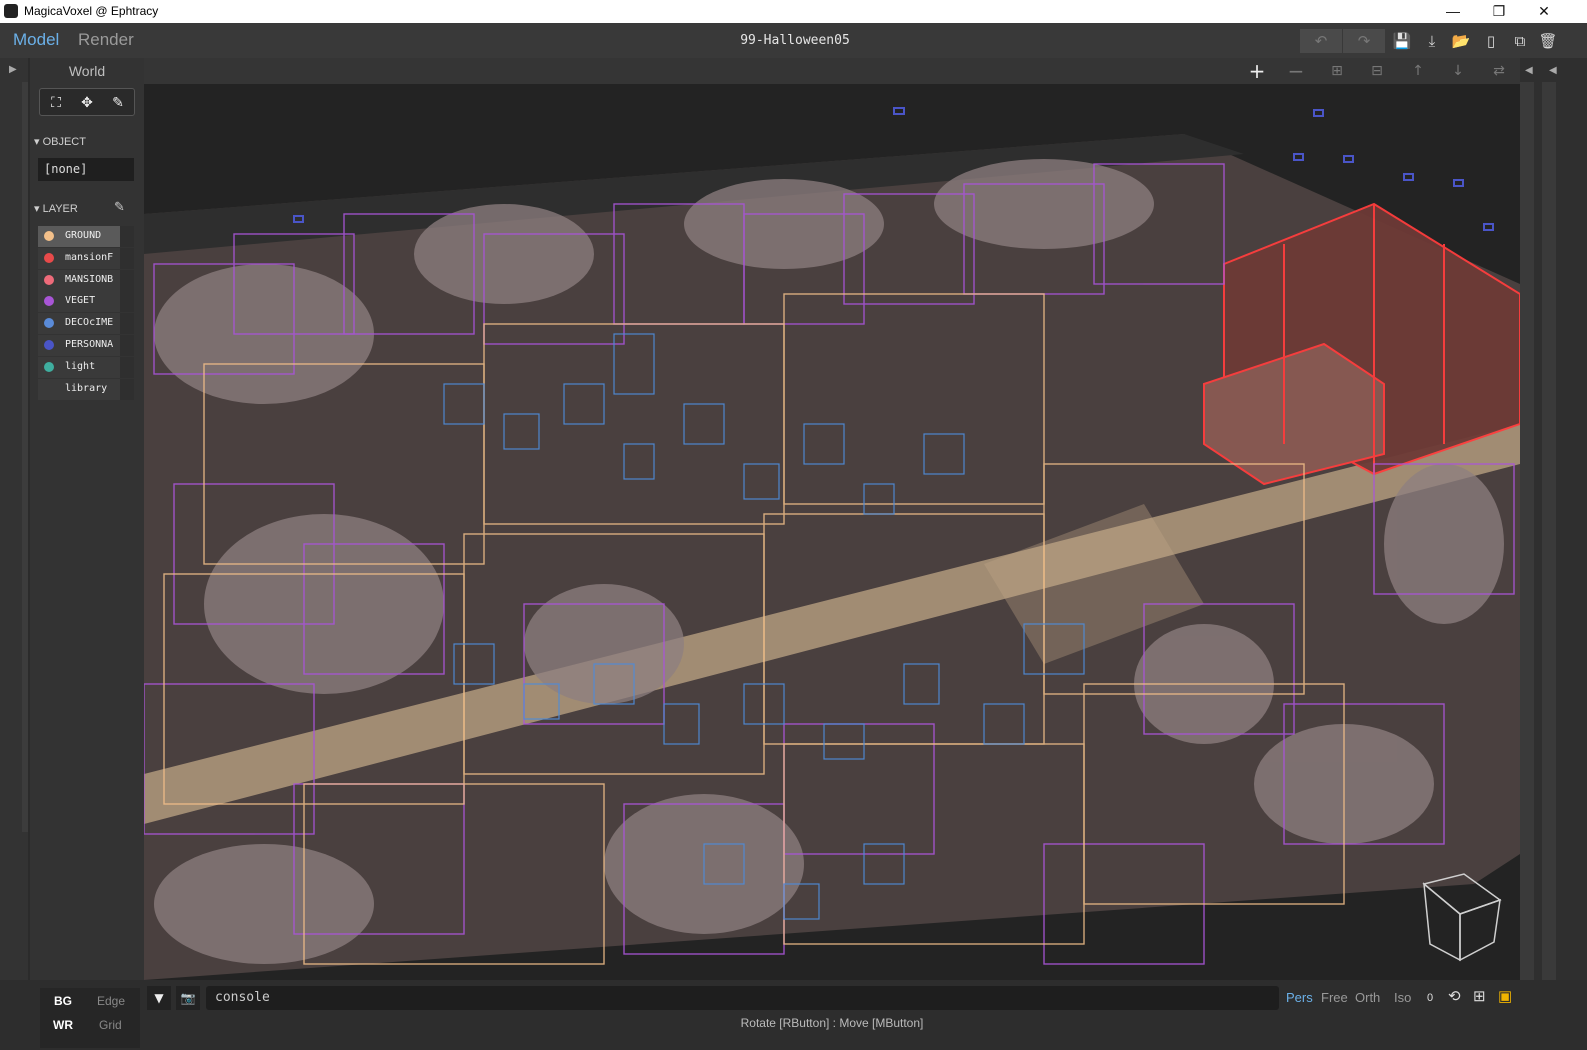  Describe the element at coordinates (87, 71) in the screenshot. I see `world-label: World` at that location.